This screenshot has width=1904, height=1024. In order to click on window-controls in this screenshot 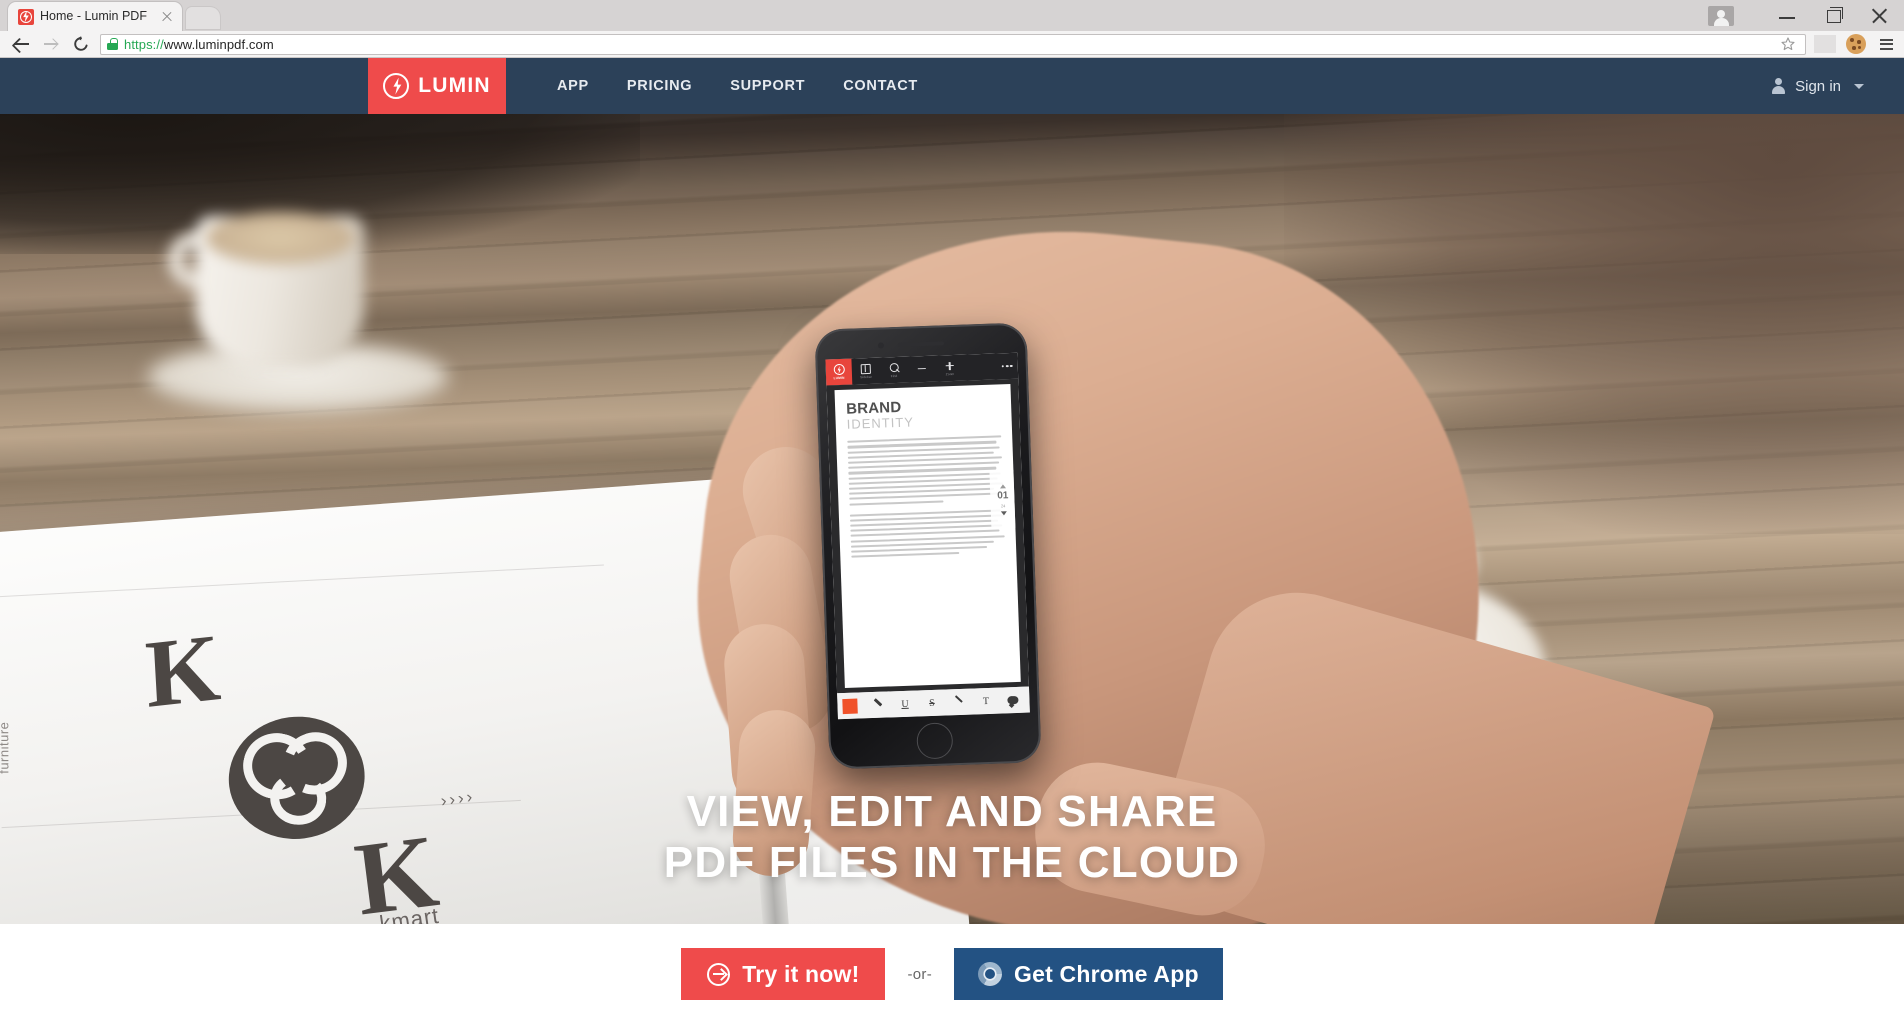, I will do `click(1806, 15)`.